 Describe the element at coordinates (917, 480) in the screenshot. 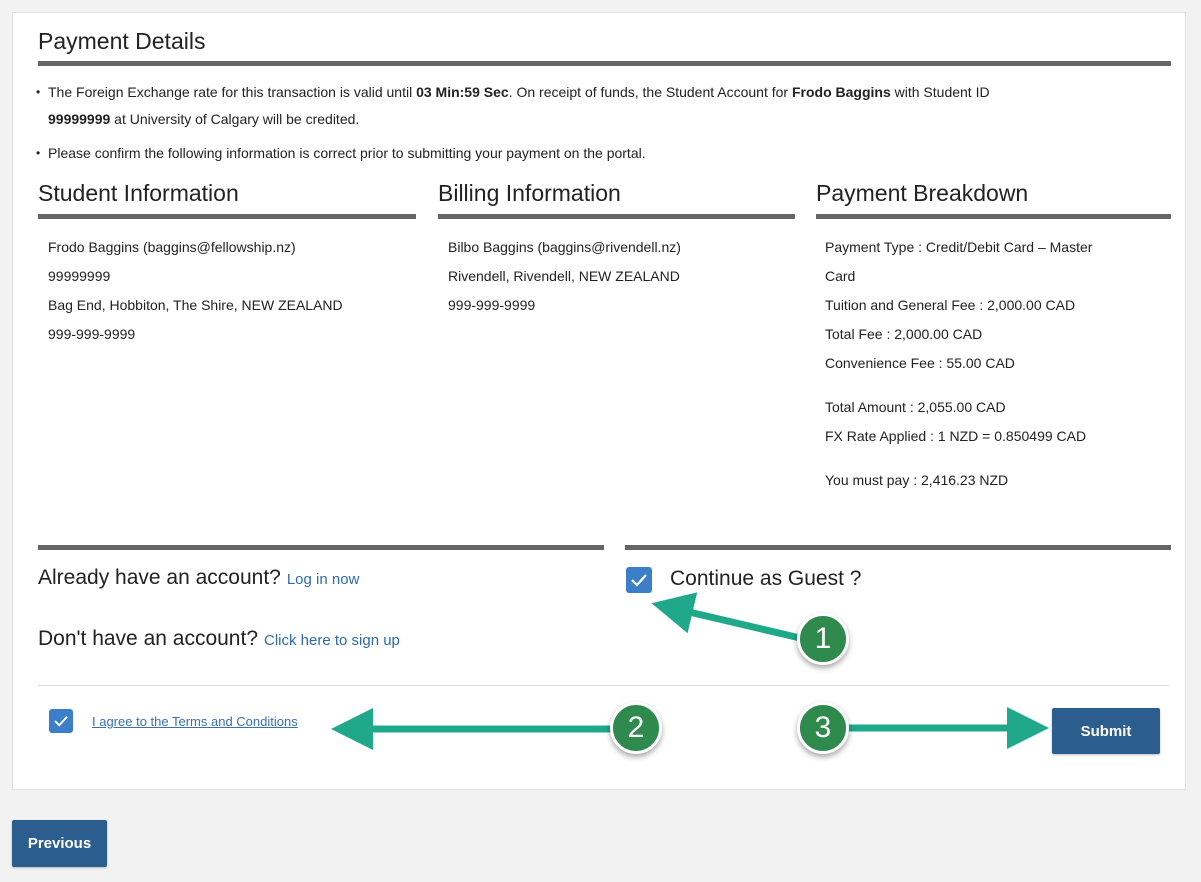

I see `must-pay-amount: You must pay : 2,416.23 NZD` at that location.